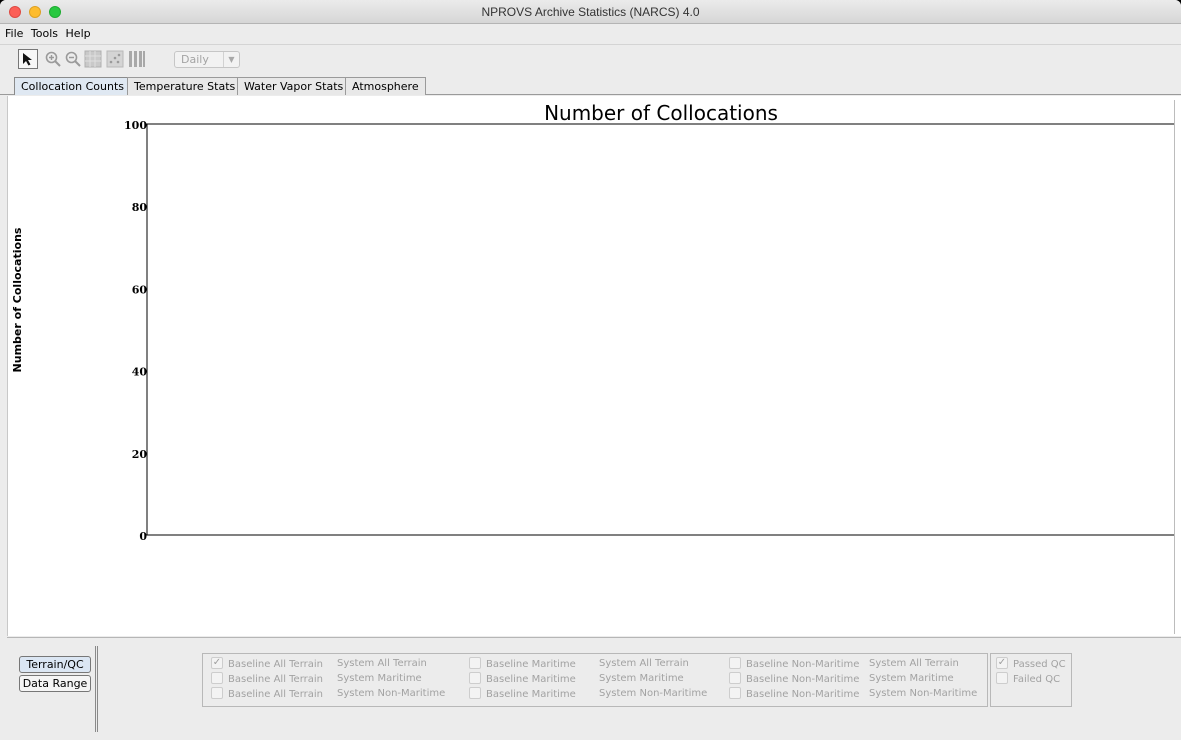 The width and height of the screenshot is (1181, 740). I want to click on menu-file: File, so click(11, 32).